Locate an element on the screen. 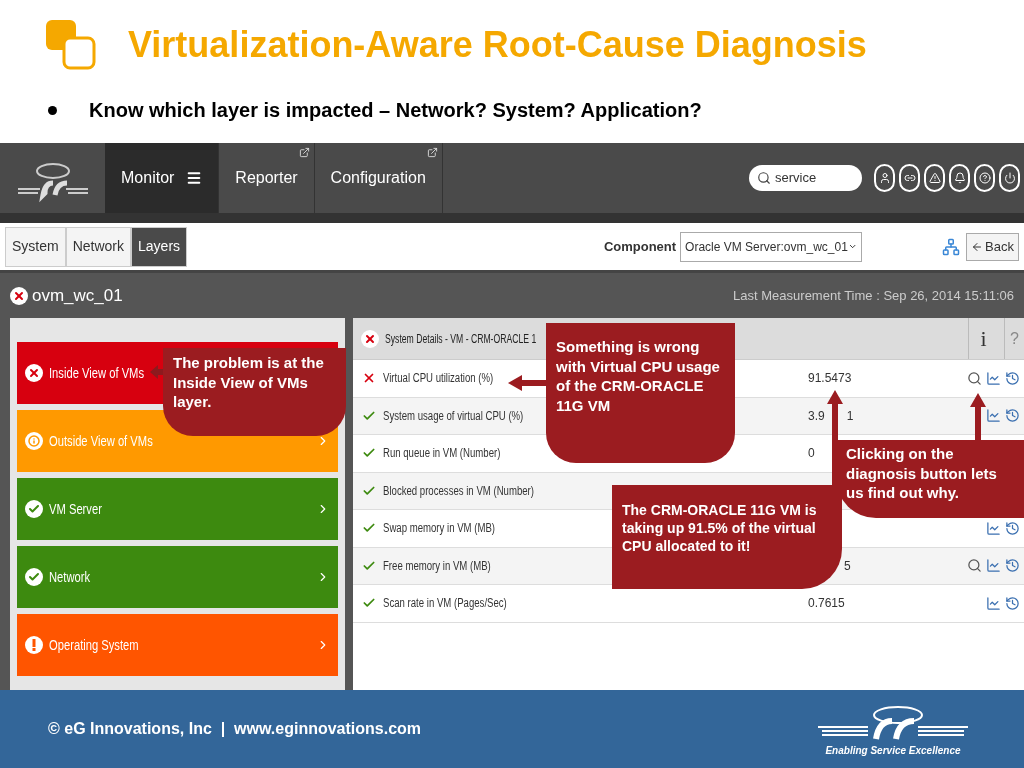 This screenshot has height=768, width=1024. callout-tooltip: Something is wrong with Virtual CPU usage of the CRM-ORACLE 11G VM is located at coordinates (640, 393).